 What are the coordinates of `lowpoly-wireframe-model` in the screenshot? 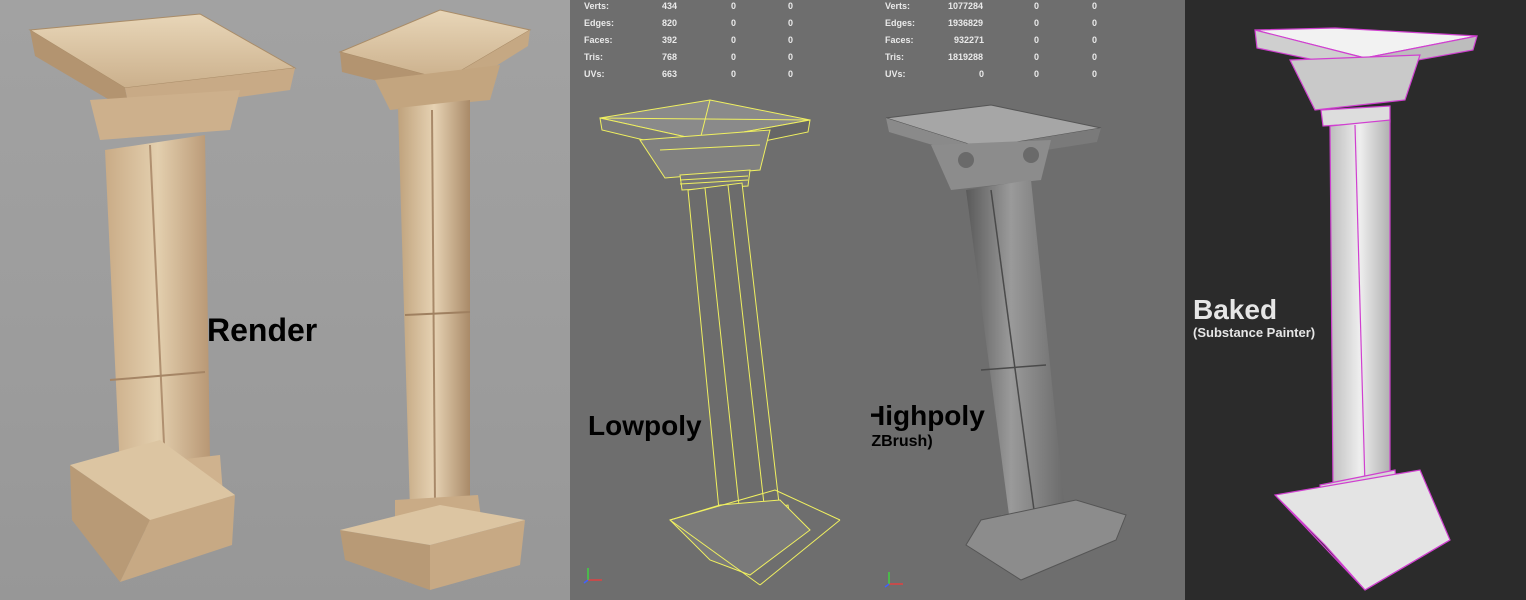 It's located at (720, 342).